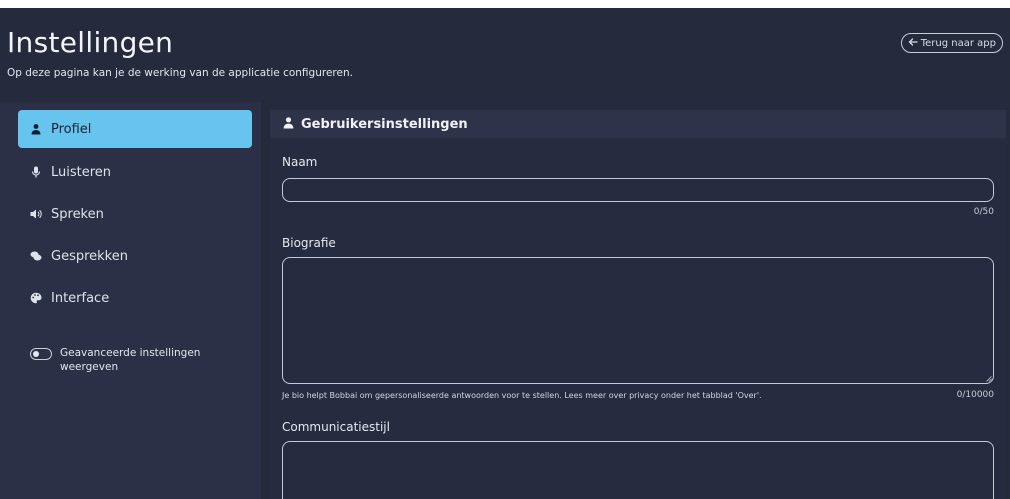 This screenshot has height=499, width=1010. Describe the element at coordinates (983, 212) in the screenshot. I see `name-char-counter: 0/50` at that location.